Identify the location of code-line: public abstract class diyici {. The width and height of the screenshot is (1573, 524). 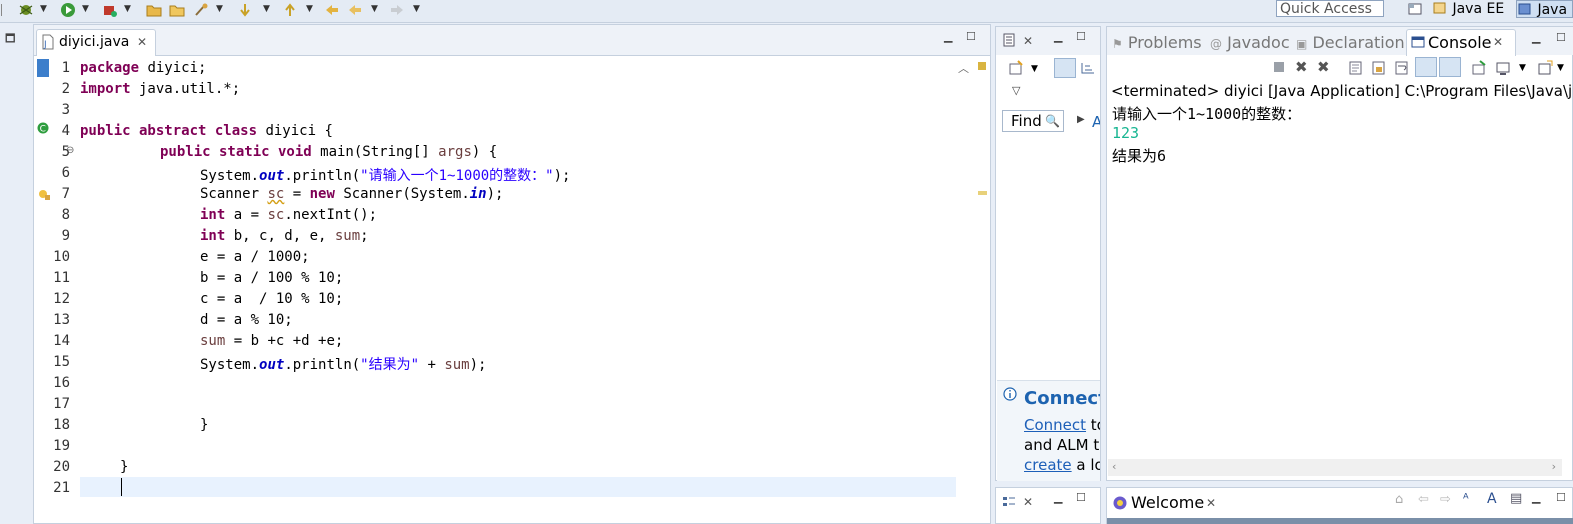
(206, 131).